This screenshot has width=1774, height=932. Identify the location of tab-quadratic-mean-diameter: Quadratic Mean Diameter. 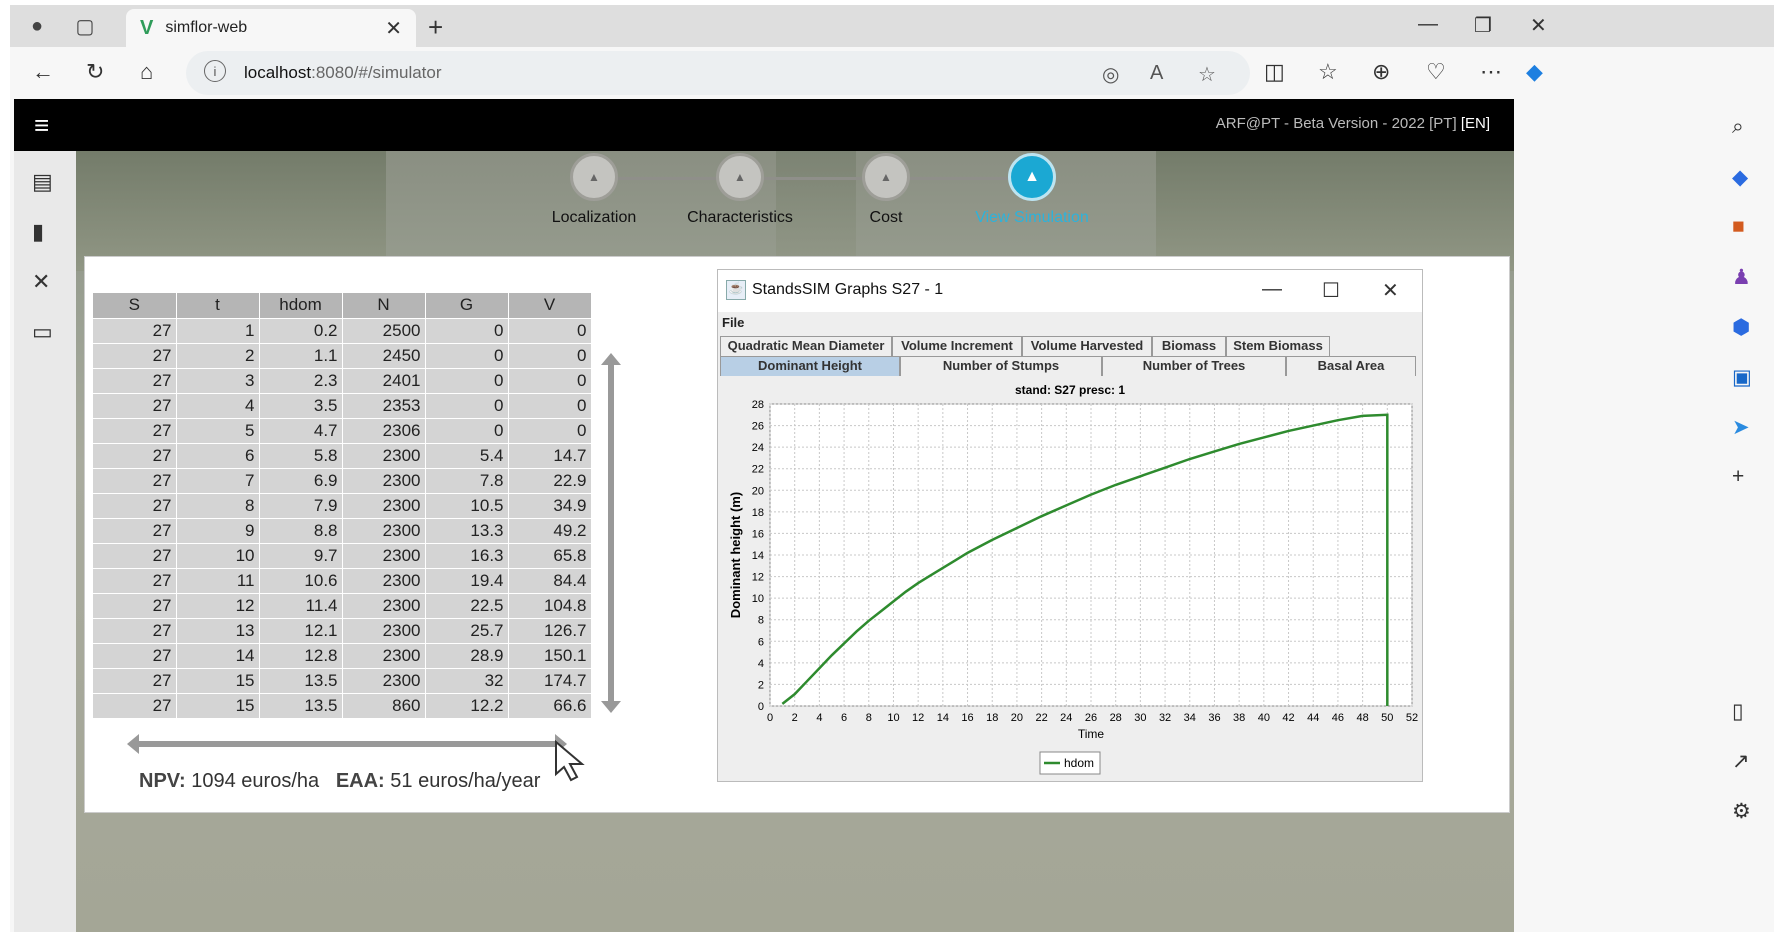
(806, 346).